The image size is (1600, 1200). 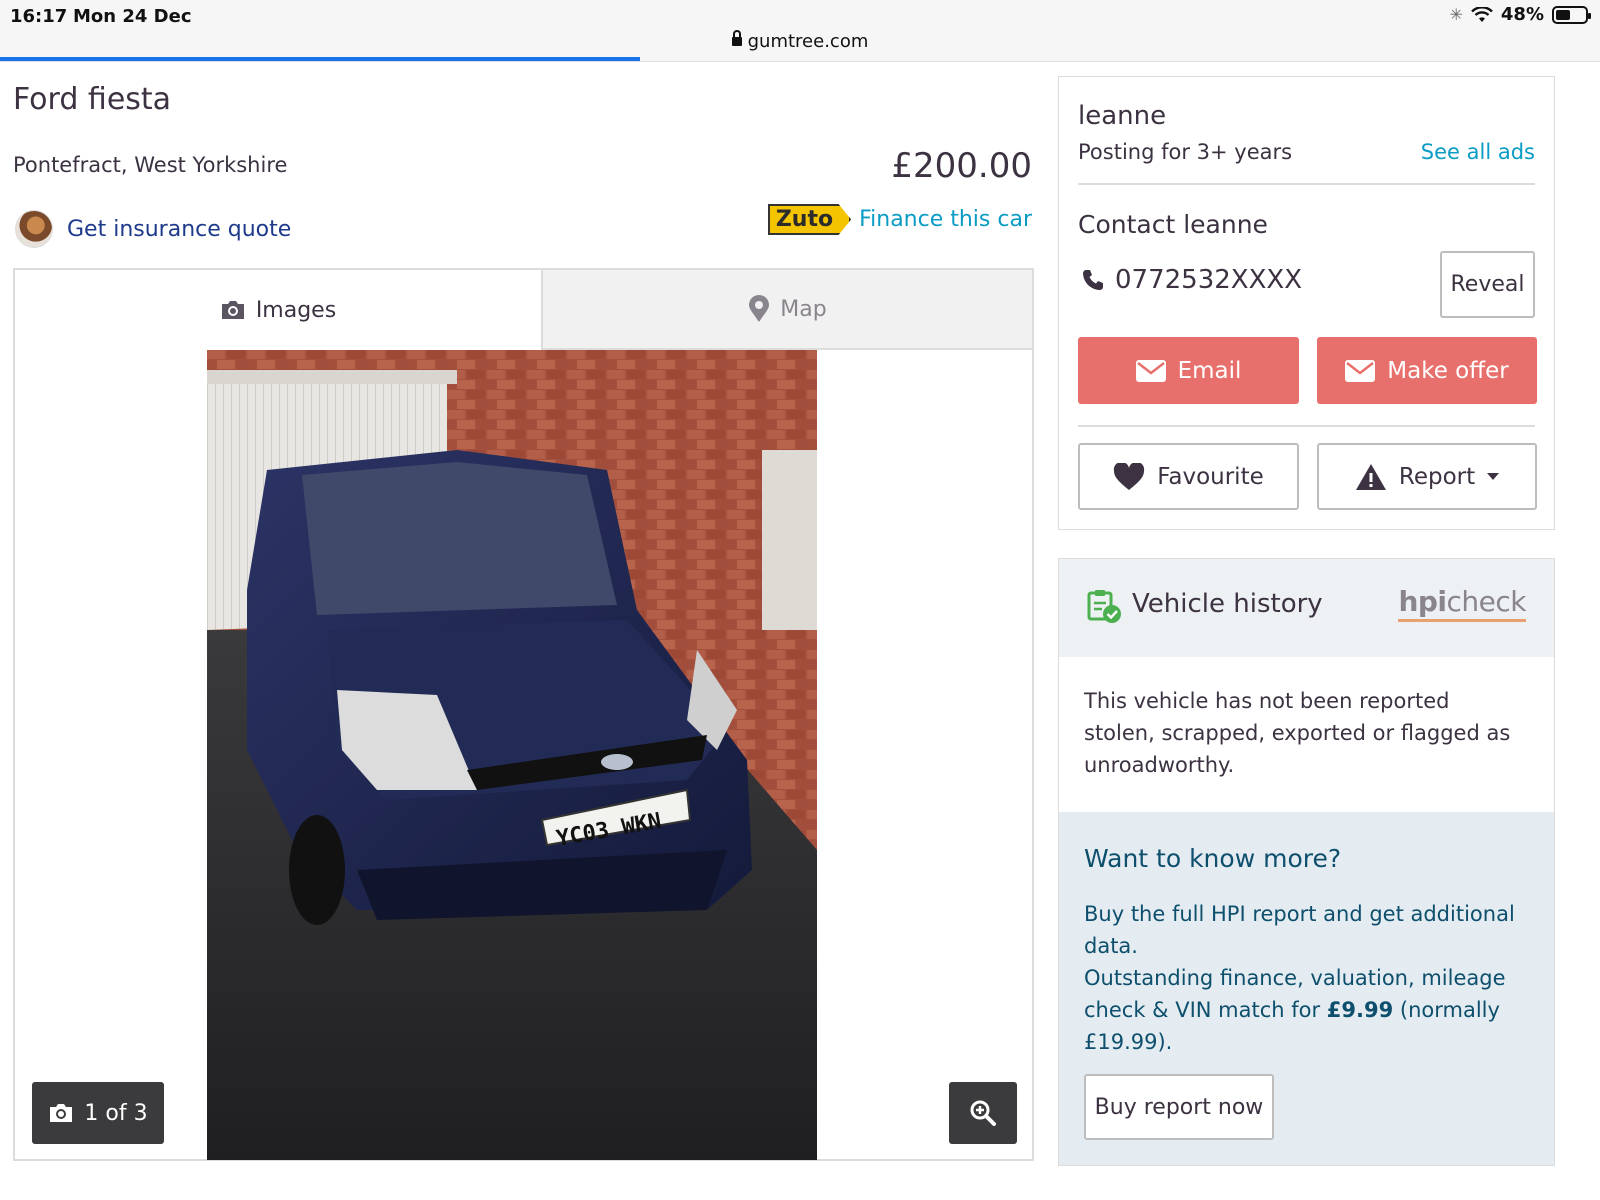 What do you see at coordinates (759, 308) in the screenshot?
I see `map-pin-icon` at bounding box center [759, 308].